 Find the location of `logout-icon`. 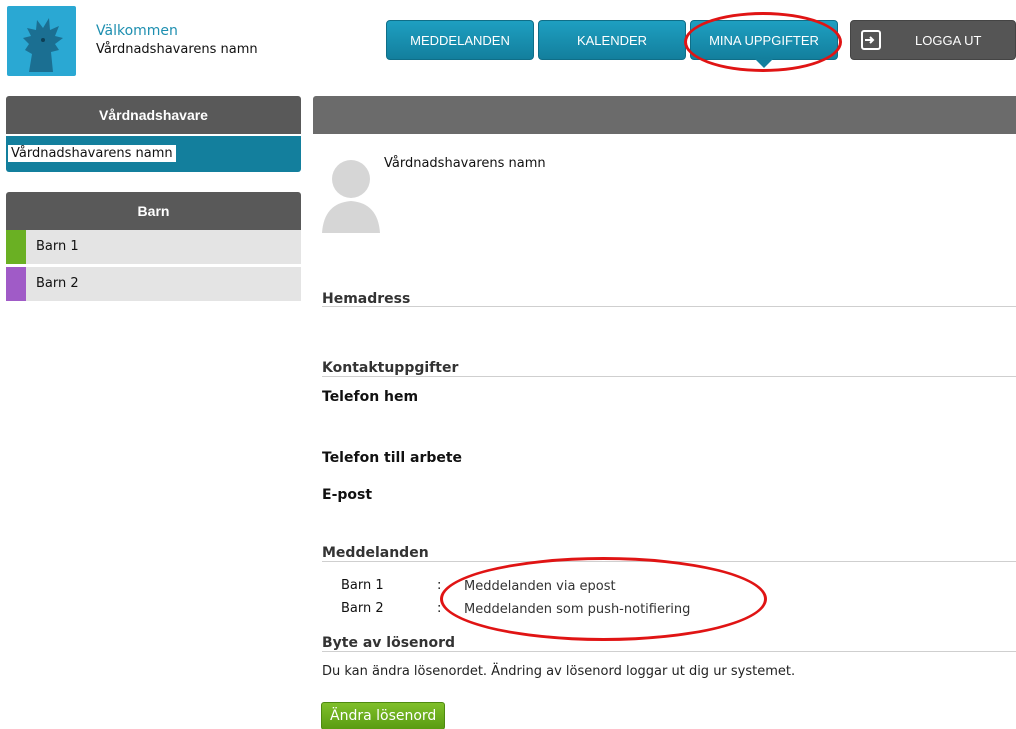

logout-icon is located at coordinates (871, 40).